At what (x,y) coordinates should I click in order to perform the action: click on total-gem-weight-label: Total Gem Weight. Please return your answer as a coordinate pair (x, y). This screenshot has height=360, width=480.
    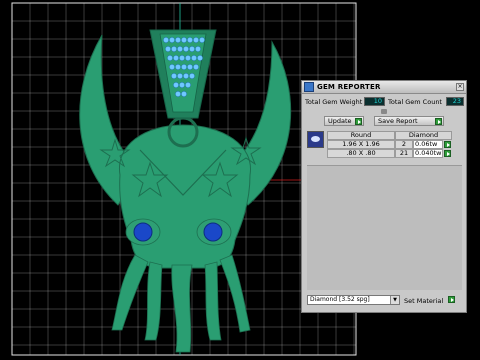
    Looking at the image, I should click on (334, 102).